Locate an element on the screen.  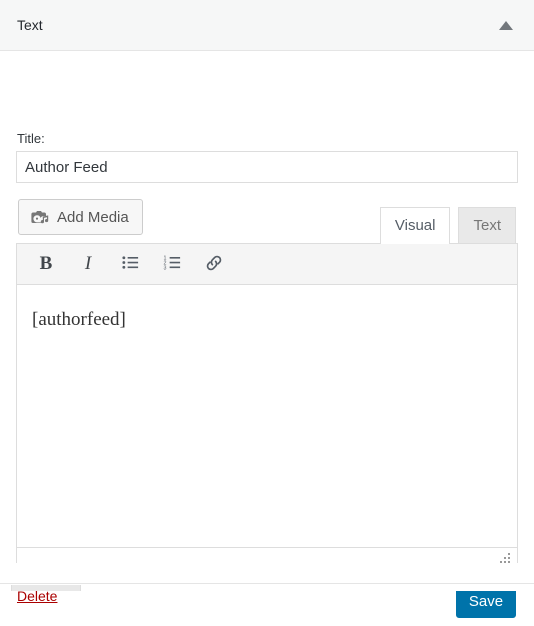
unordered-list-icon is located at coordinates (130, 264).